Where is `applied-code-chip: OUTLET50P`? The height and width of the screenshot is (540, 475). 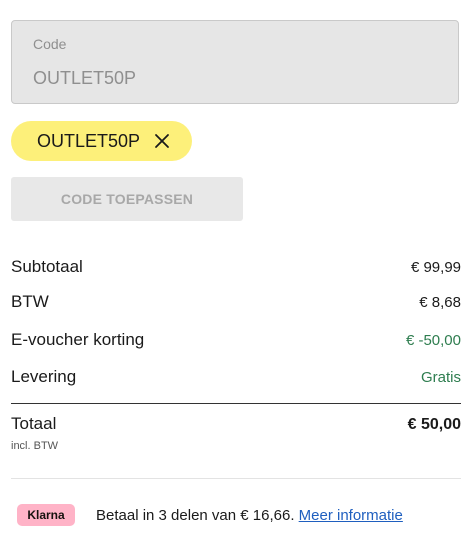
applied-code-chip: OUTLET50P is located at coordinates (101, 141).